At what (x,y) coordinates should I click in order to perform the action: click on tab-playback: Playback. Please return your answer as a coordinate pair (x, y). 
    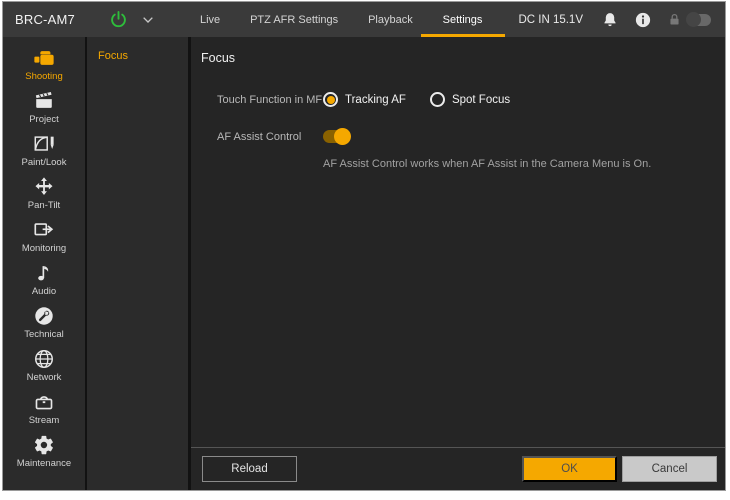
    Looking at the image, I should click on (390, 19).